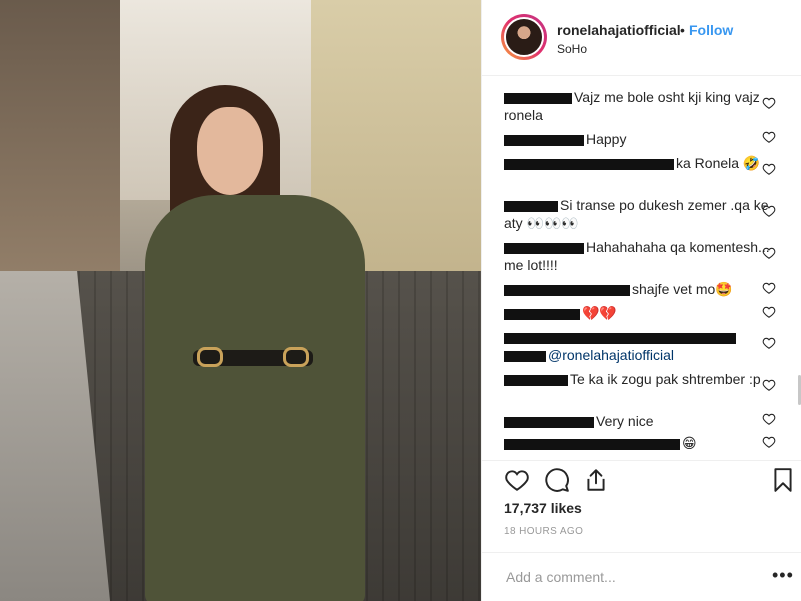 This screenshot has width=801, height=601. I want to click on comment-item: 💔💔, so click(644, 313).